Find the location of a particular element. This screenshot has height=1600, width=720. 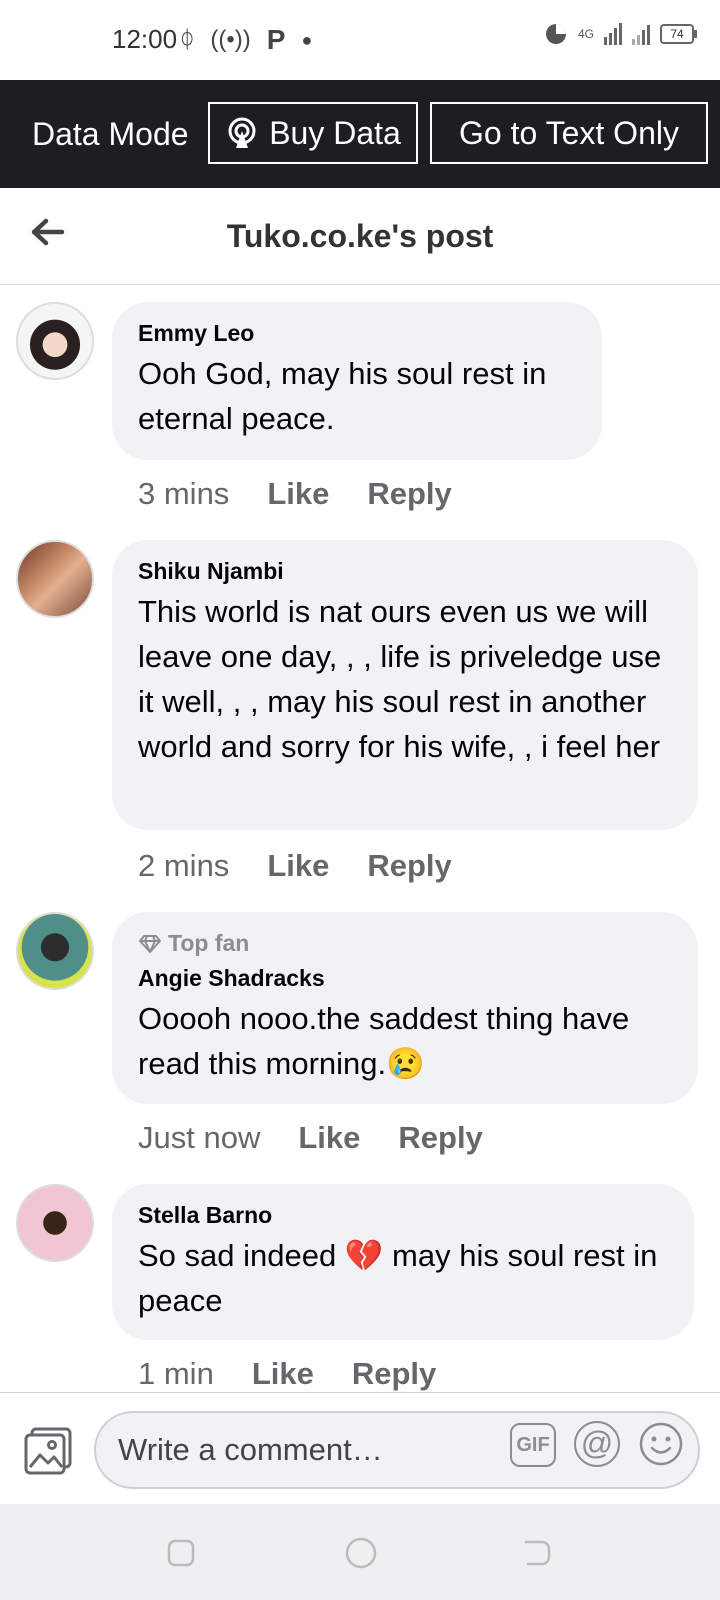

text-only-label: Go to Text Only is located at coordinates (569, 132).